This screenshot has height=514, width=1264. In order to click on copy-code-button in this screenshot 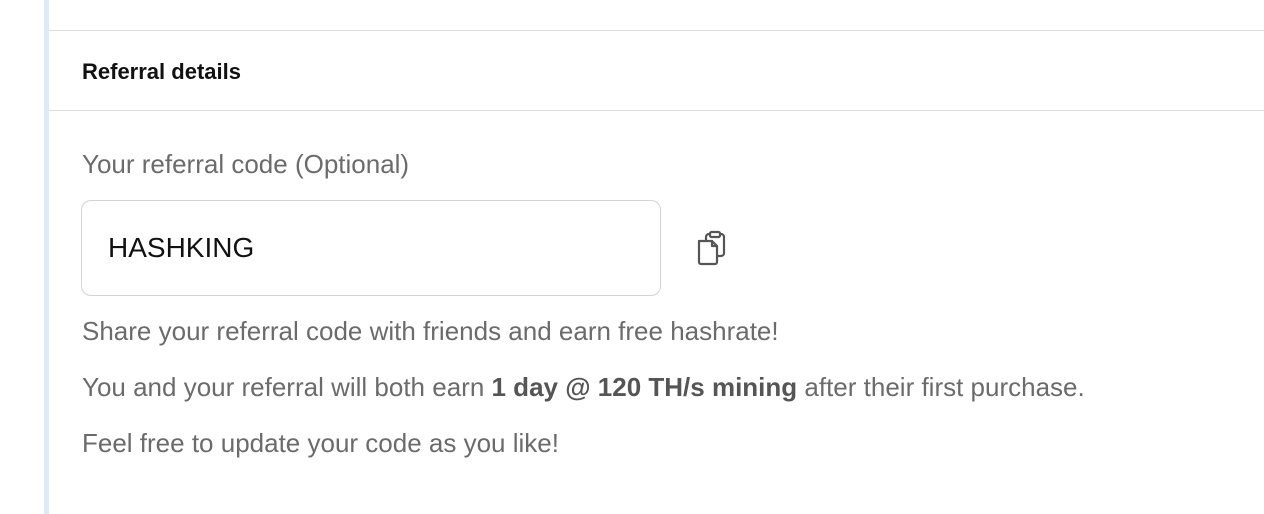, I will do `click(711, 248)`.